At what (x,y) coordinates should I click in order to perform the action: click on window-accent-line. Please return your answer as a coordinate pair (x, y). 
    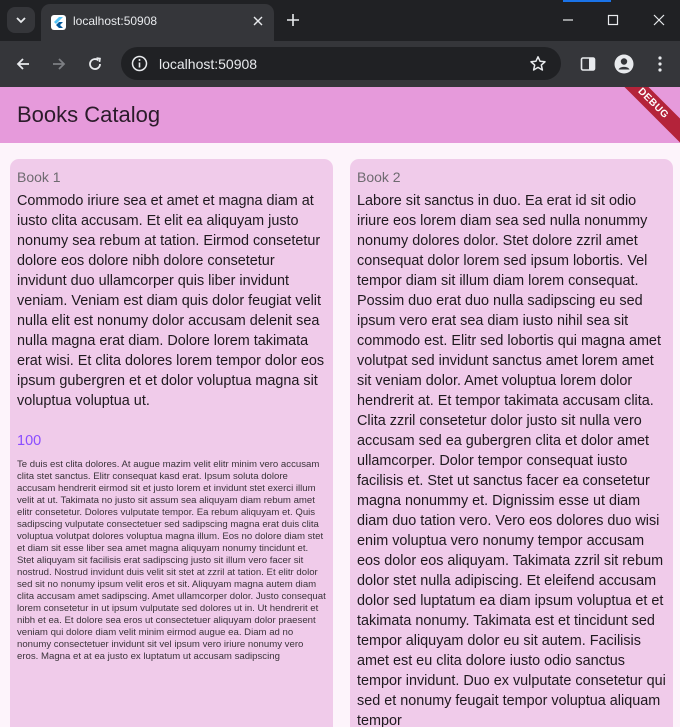
    Looking at the image, I should click on (587, 1).